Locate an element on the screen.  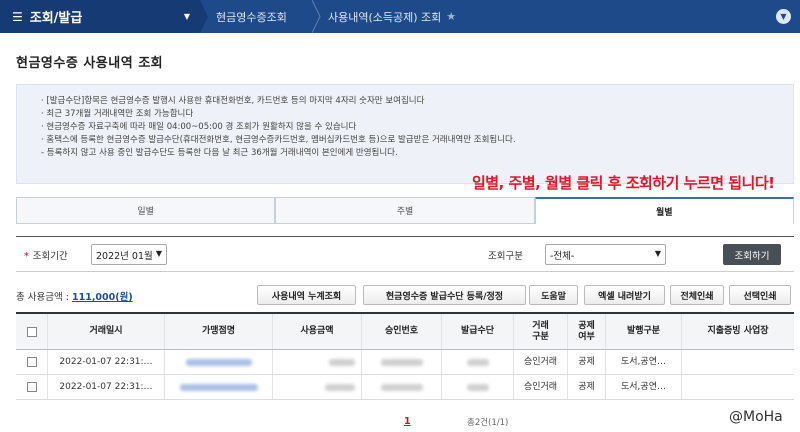
notice-line: · 최근 37개월 거래내역만 조회 가능합니다 is located at coordinates (117, 114).